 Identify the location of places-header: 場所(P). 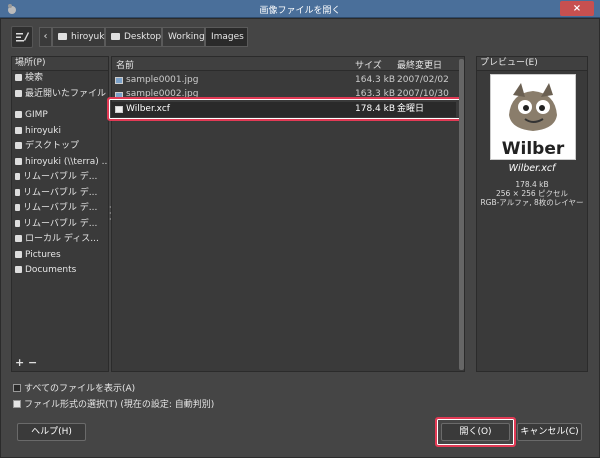
(60, 64).